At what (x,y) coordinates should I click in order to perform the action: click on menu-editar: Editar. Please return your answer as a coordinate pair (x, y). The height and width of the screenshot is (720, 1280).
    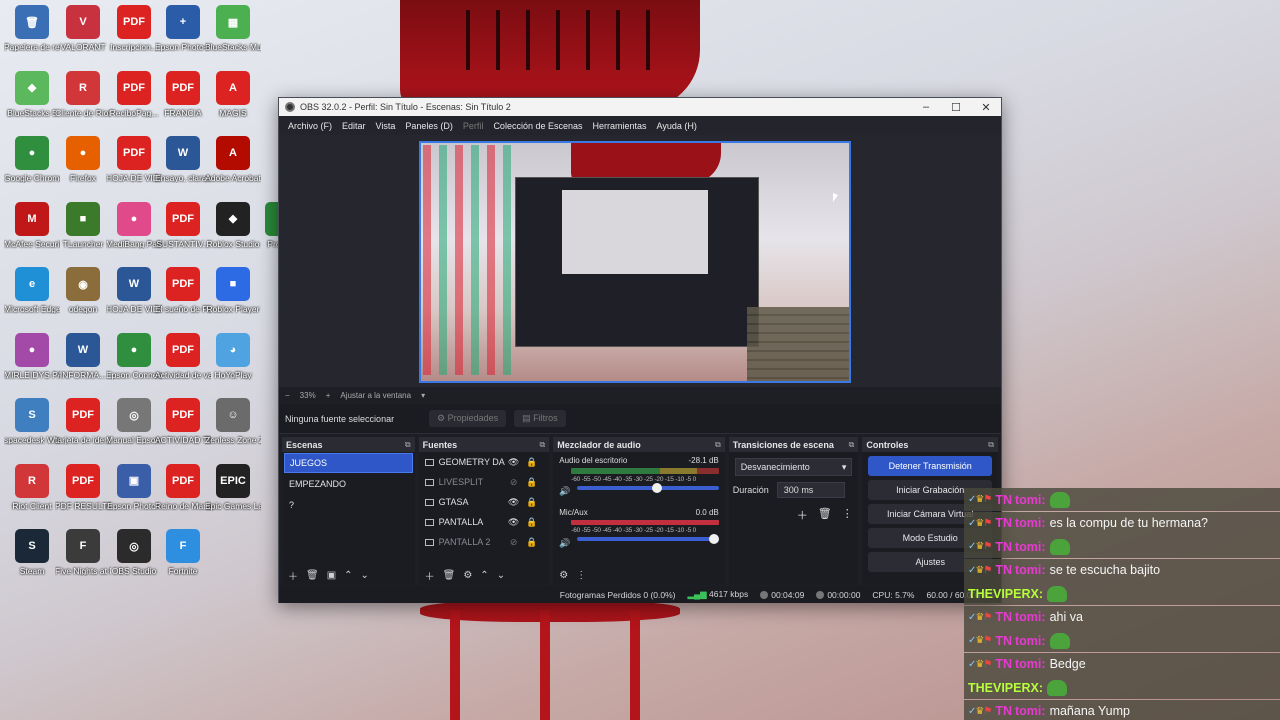
    Looking at the image, I should click on (354, 126).